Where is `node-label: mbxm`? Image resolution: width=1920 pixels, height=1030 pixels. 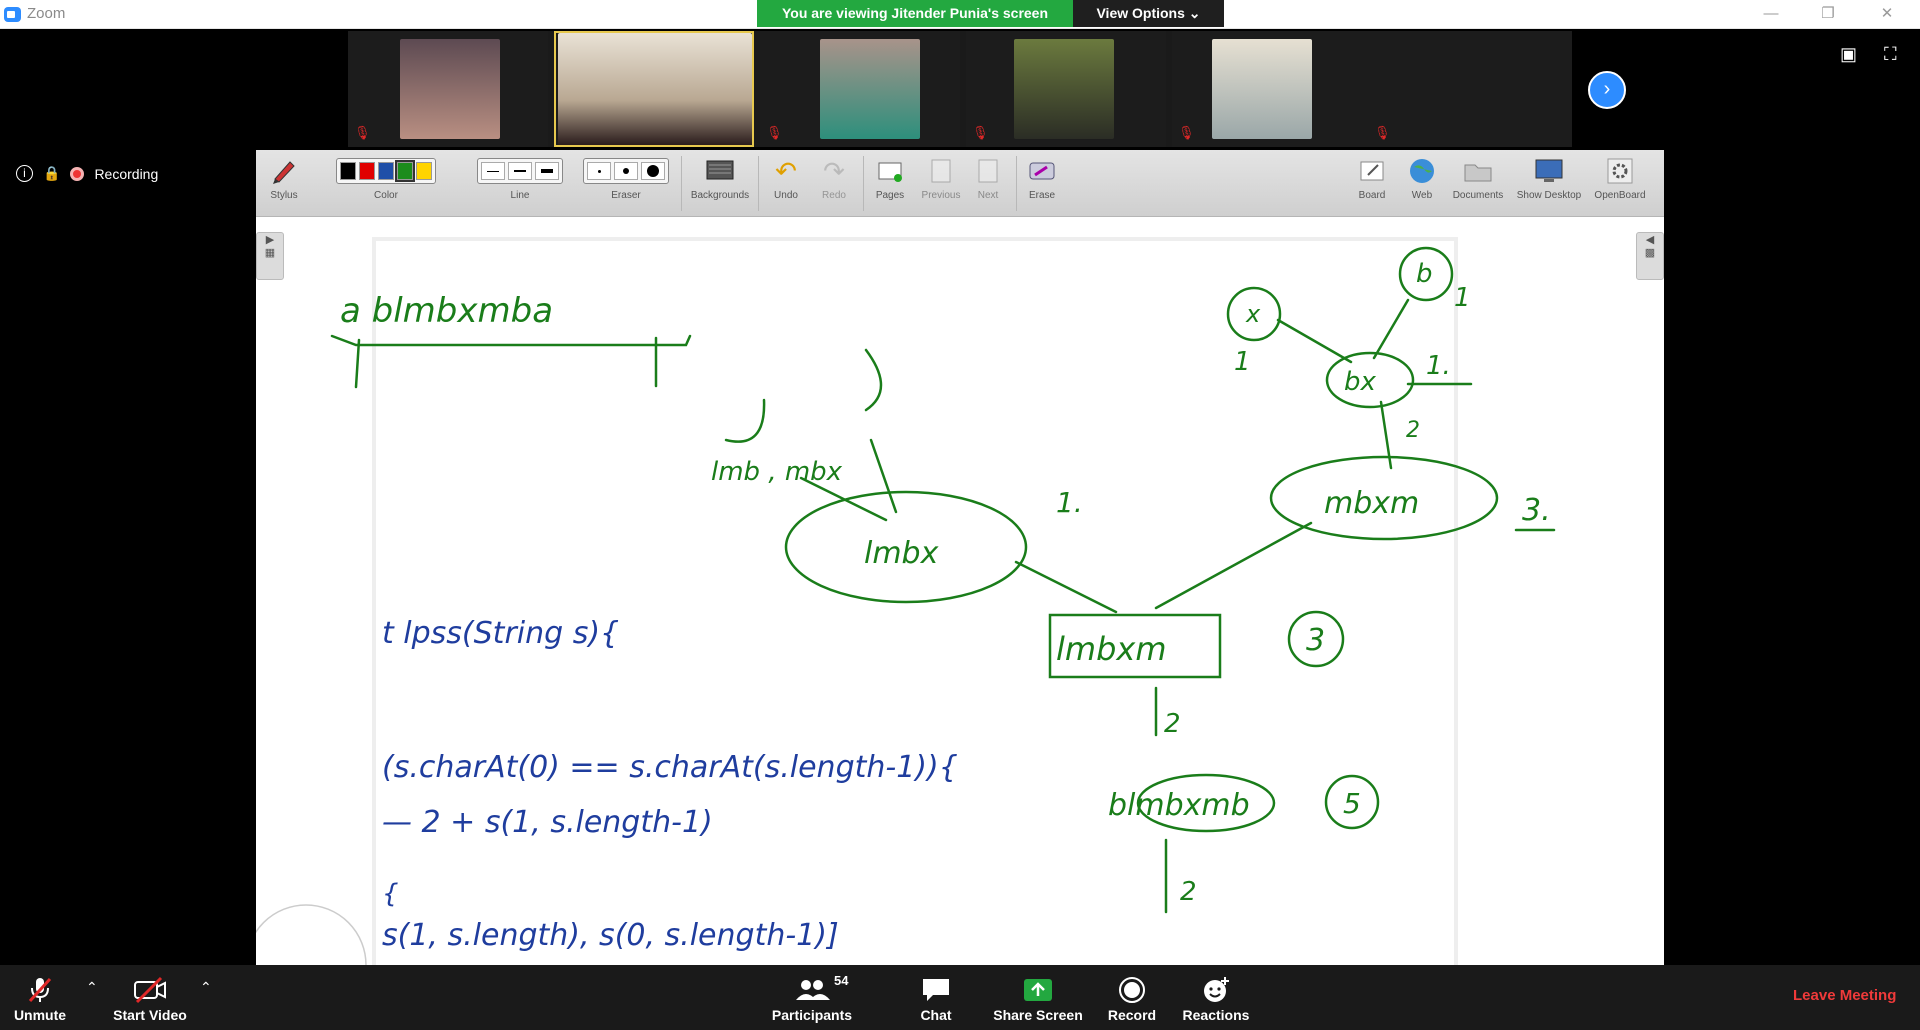 node-label: mbxm is located at coordinates (1371, 503).